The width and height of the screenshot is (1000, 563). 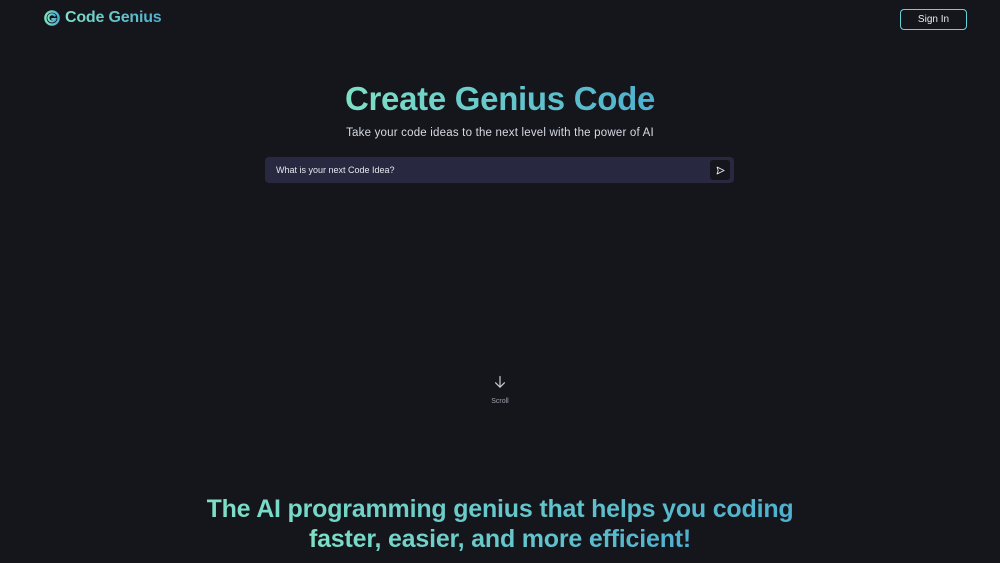 I want to click on send-icon, so click(x=720, y=170).